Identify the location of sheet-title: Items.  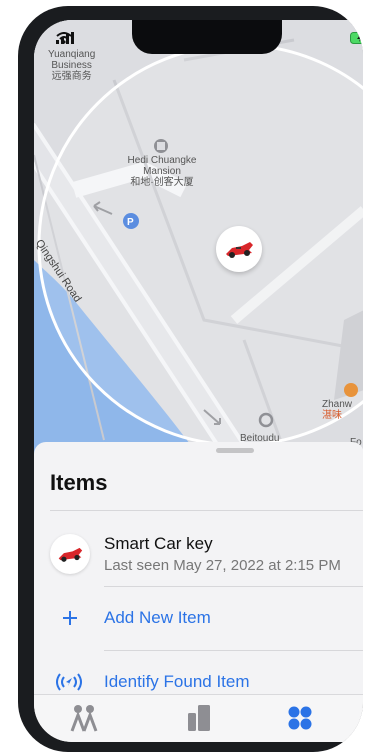
(79, 482).